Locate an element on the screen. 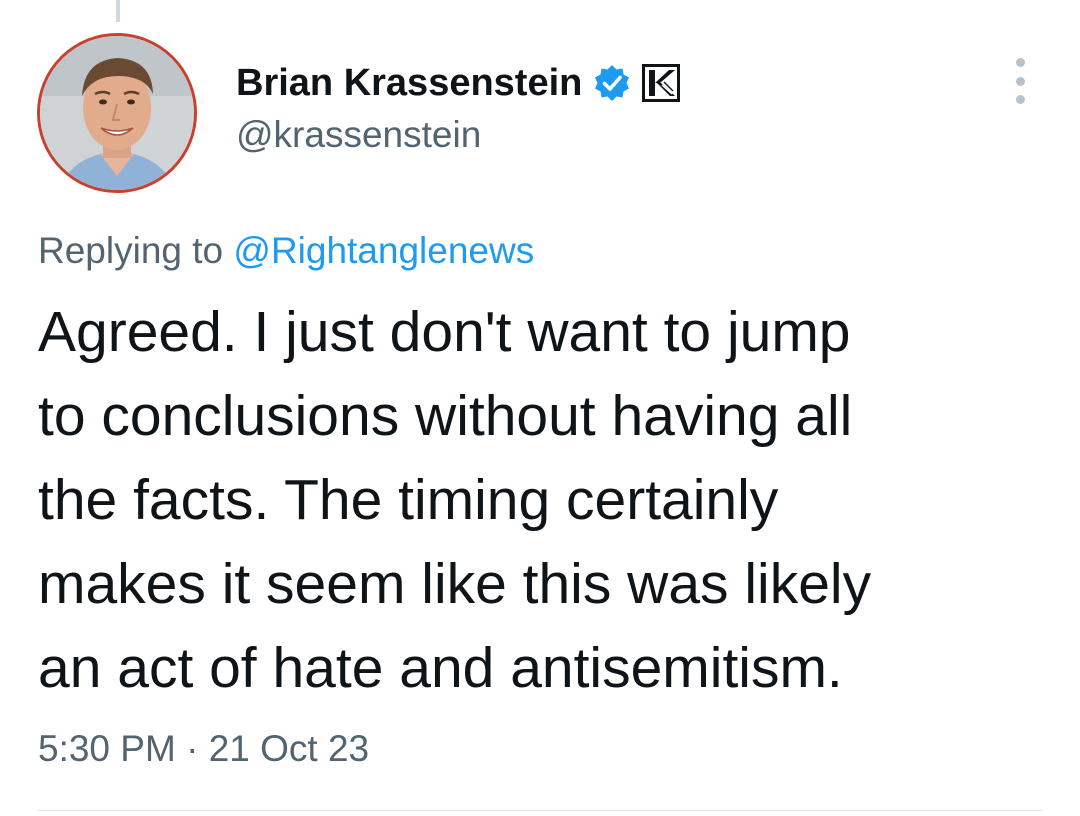 The width and height of the screenshot is (1080, 816). k-logo-icon is located at coordinates (661, 83).